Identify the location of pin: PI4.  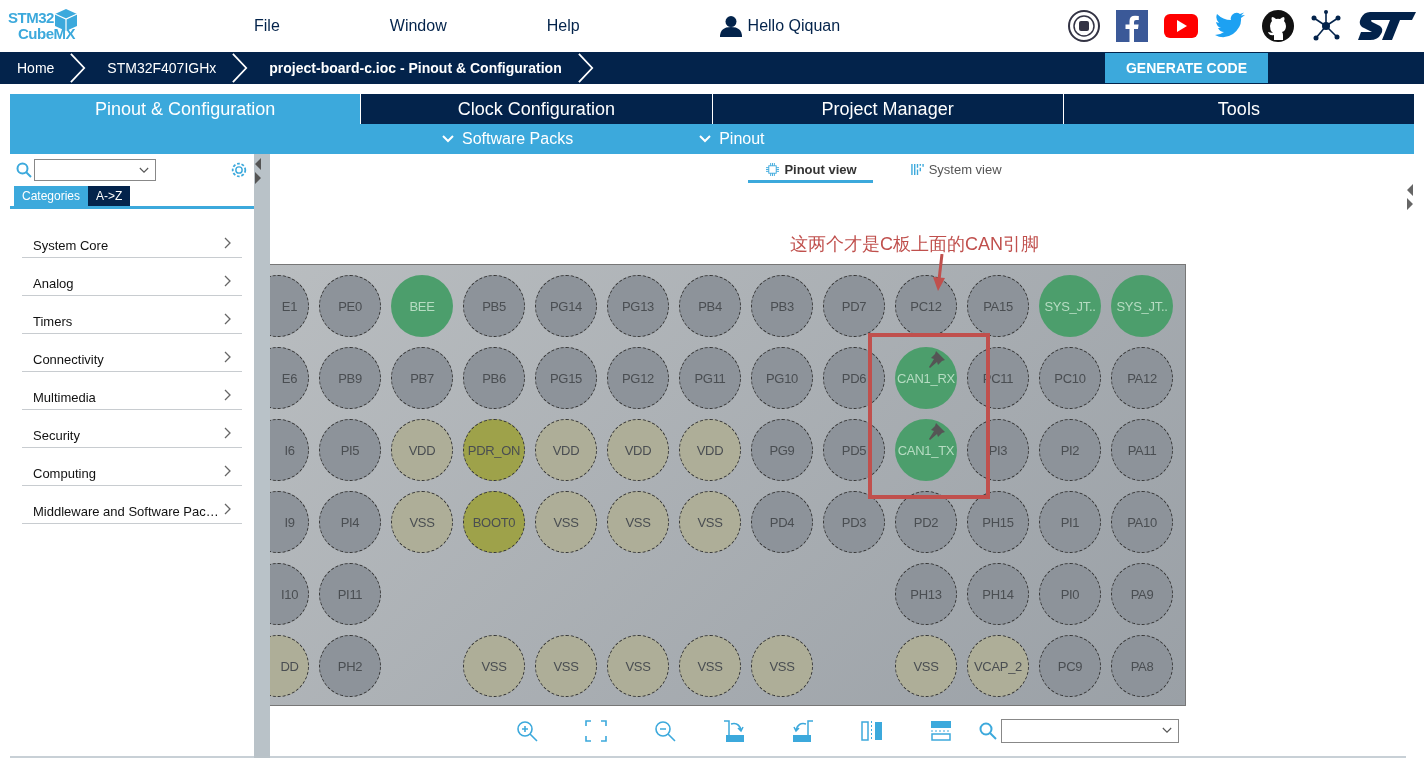
(350, 522).